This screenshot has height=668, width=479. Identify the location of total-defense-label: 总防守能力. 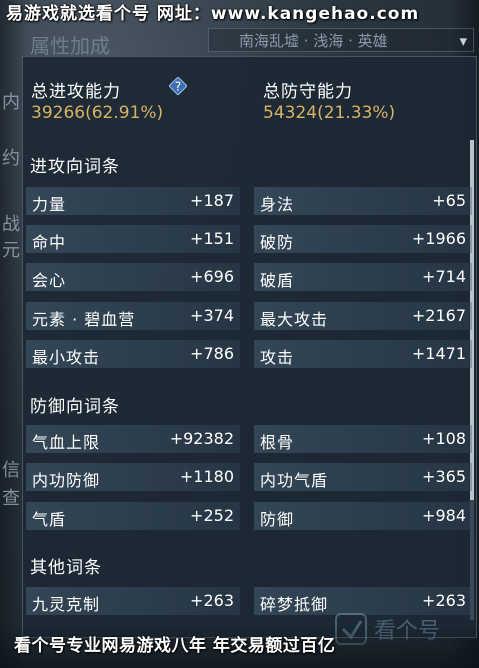
(308, 92).